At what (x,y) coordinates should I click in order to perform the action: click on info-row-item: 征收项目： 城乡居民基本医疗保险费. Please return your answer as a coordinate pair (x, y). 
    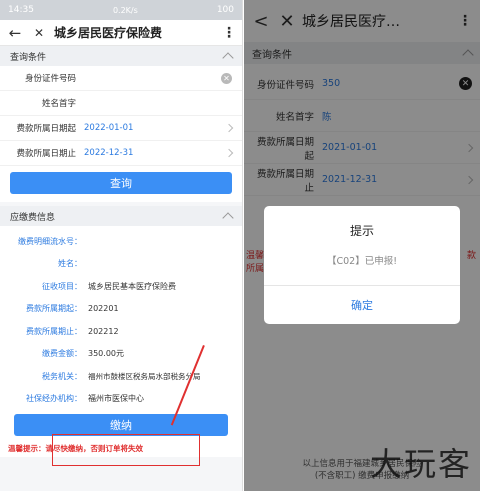
    Looking at the image, I should click on (121, 286).